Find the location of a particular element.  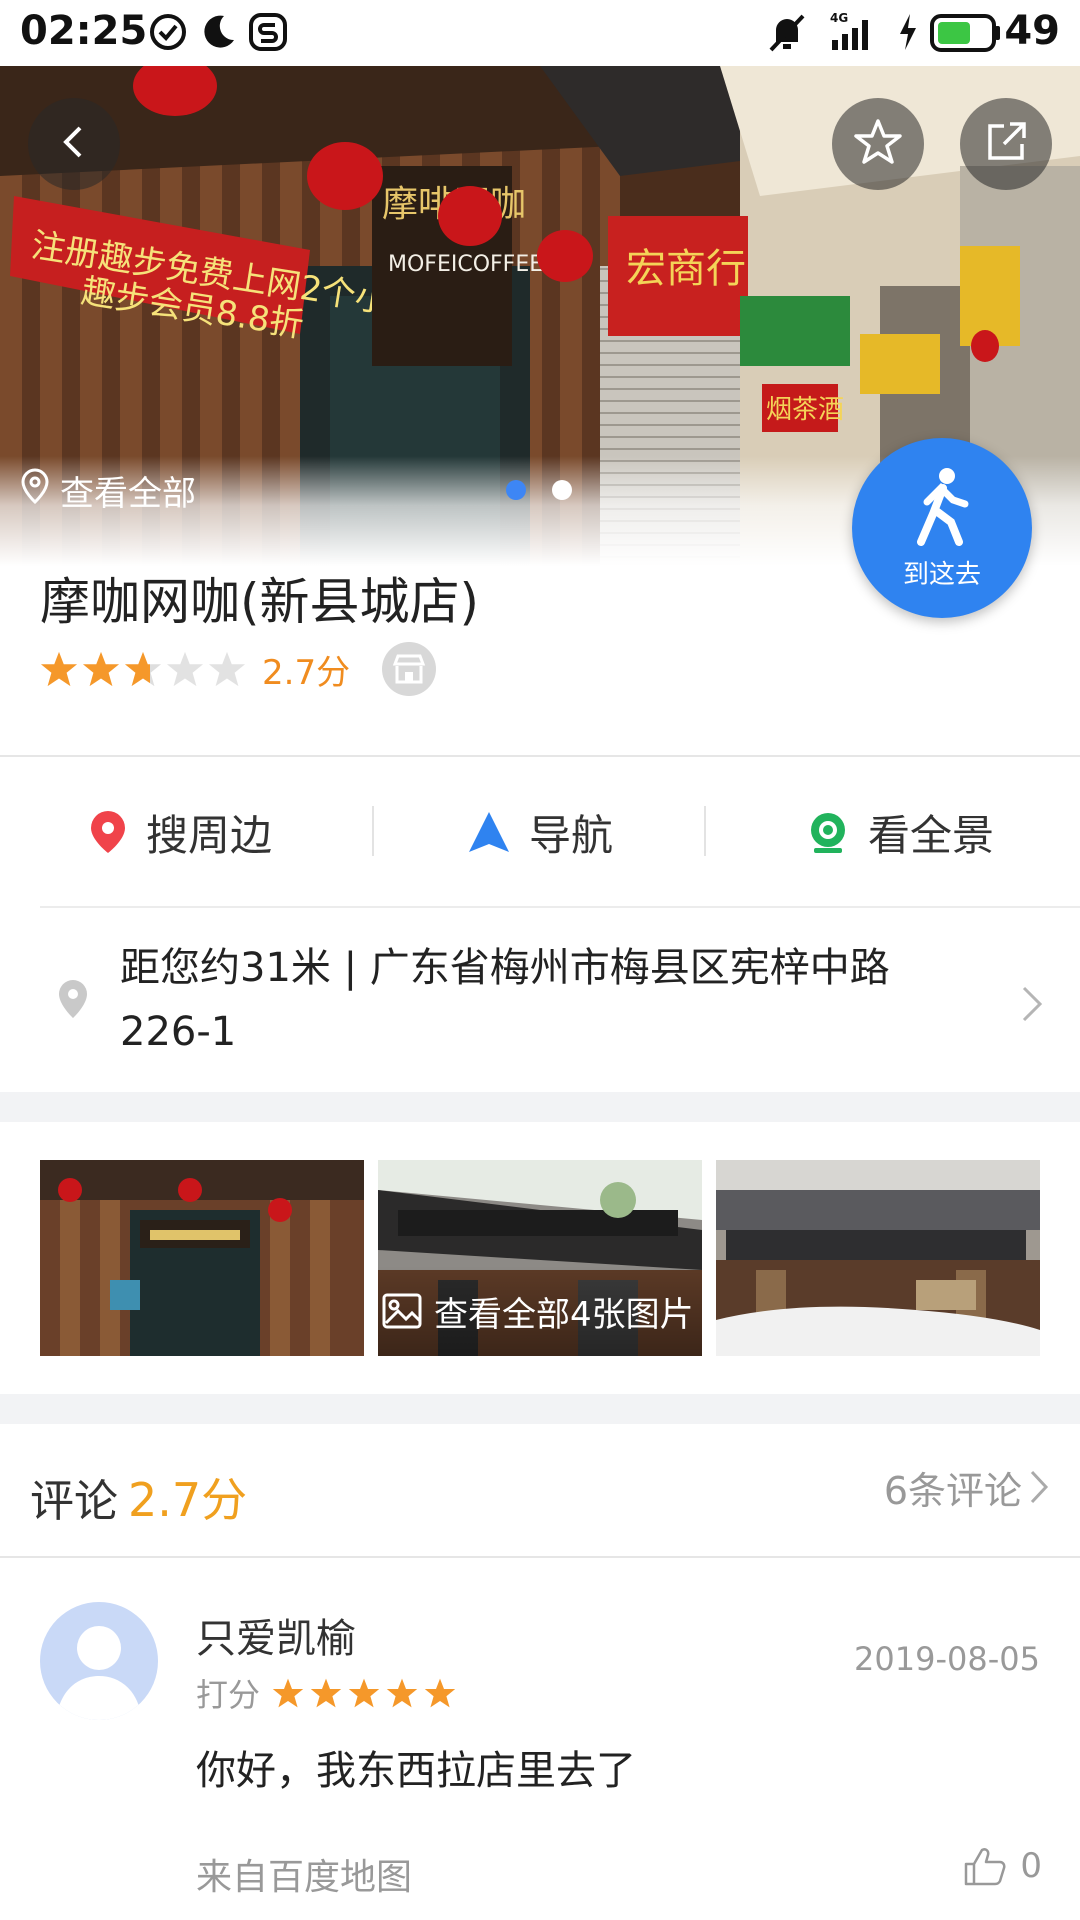

mute-icon is located at coordinates (787, 35).